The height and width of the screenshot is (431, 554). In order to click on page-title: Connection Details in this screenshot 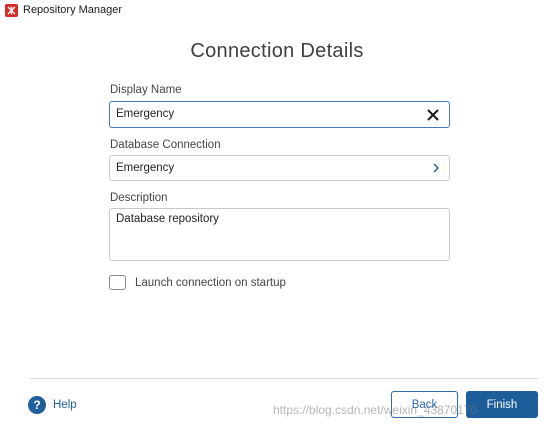, I will do `click(277, 51)`.